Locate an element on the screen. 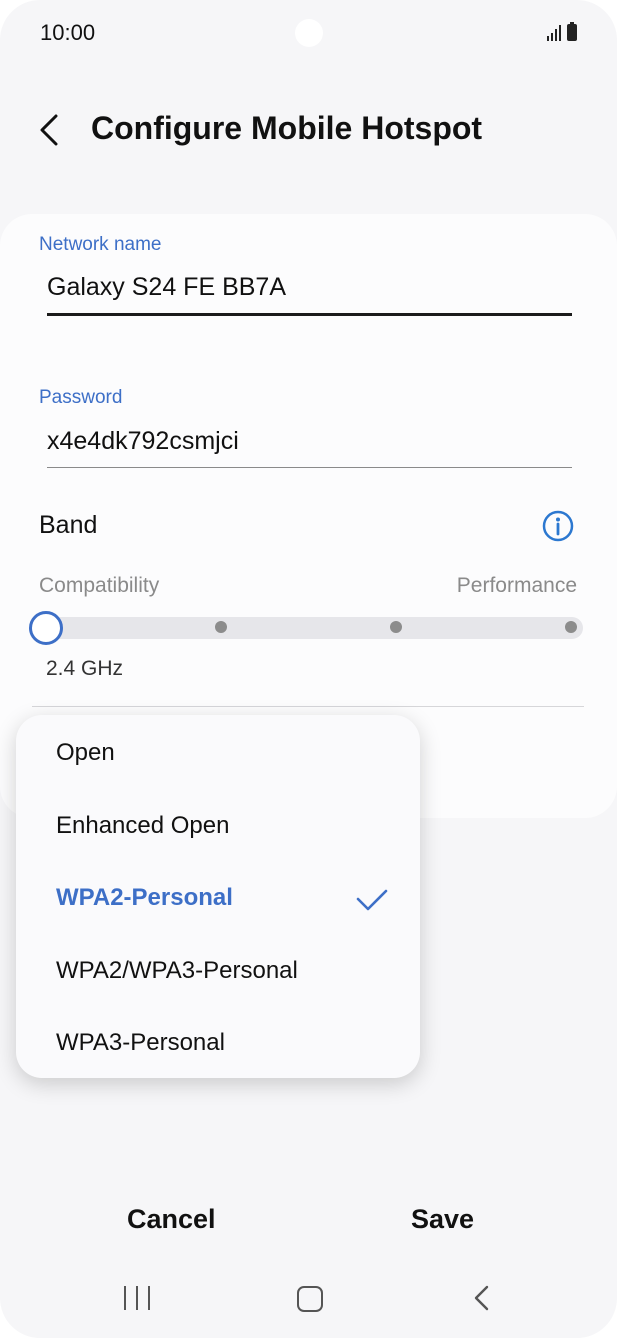 Image resolution: width=617 pixels, height=1338 pixels. camera-cutout is located at coordinates (309, 33).